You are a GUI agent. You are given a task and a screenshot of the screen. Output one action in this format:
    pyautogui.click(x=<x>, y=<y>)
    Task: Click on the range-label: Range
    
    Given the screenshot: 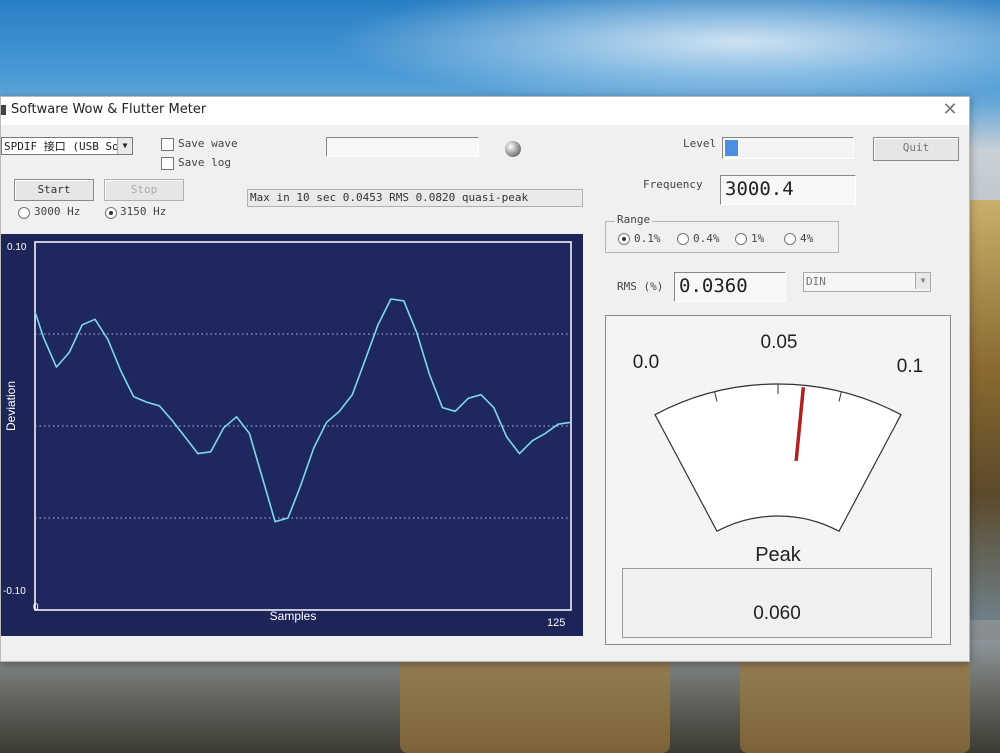 What is the action you would take?
    pyautogui.click(x=634, y=219)
    